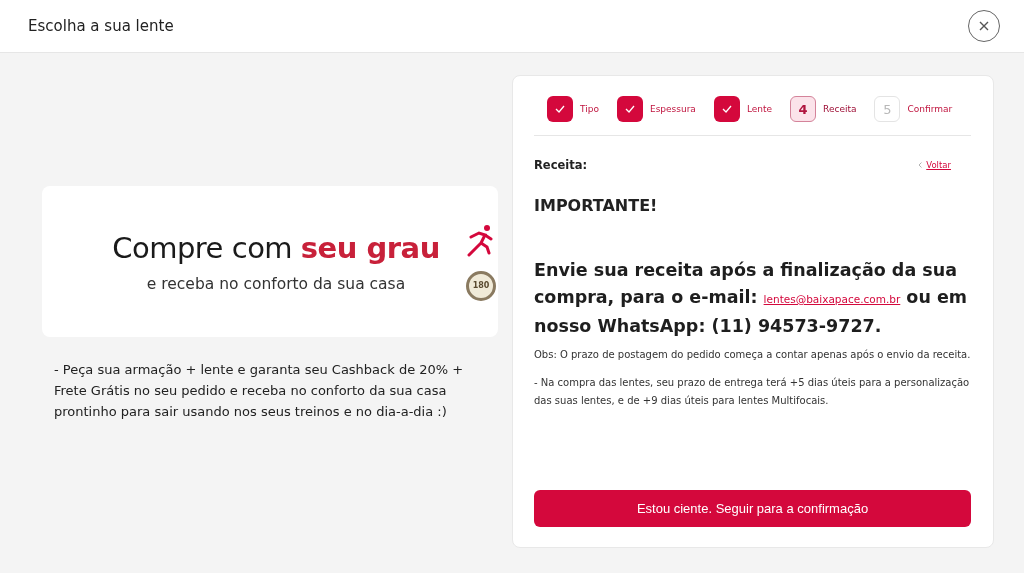  What do you see at coordinates (276, 247) in the screenshot?
I see `banner-headline: Compre com seu grau` at bounding box center [276, 247].